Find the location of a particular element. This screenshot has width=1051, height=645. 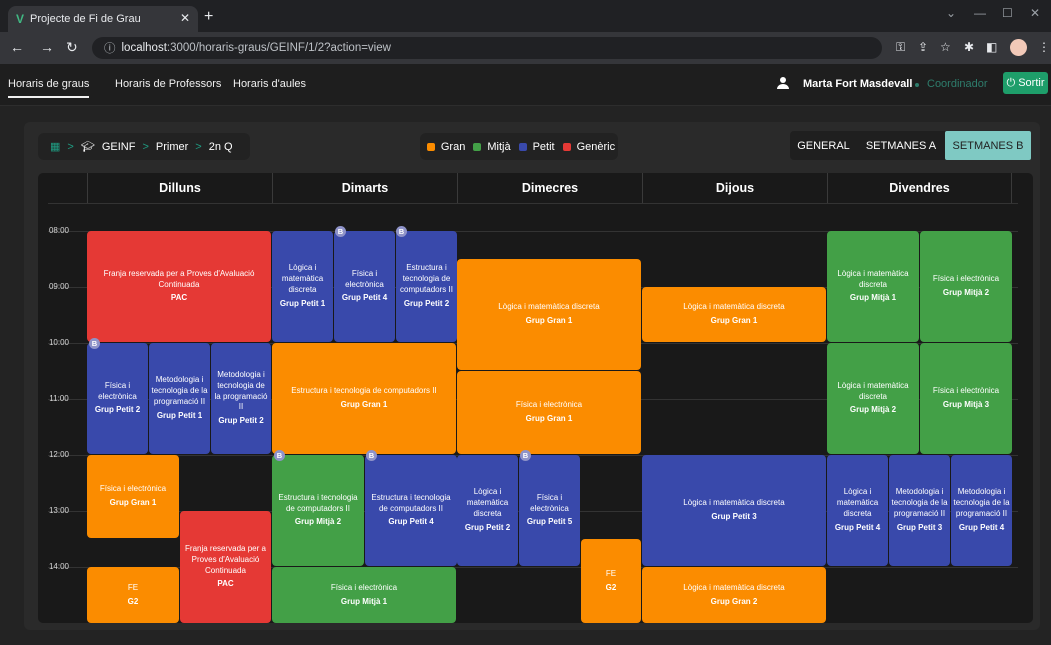

nav-horaris-professors: Horaris de Professors is located at coordinates (168, 84).